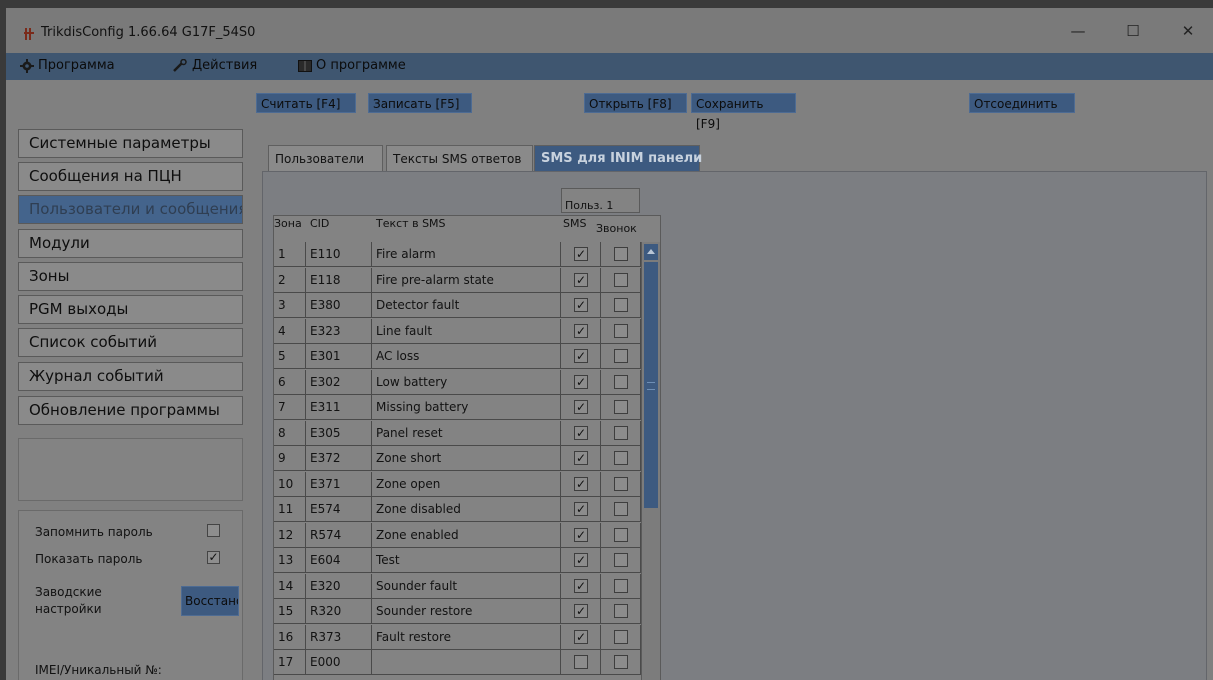 This screenshot has height=680, width=1213. What do you see at coordinates (130, 143) in the screenshot?
I see `nav-system-params: Системные параметры` at bounding box center [130, 143].